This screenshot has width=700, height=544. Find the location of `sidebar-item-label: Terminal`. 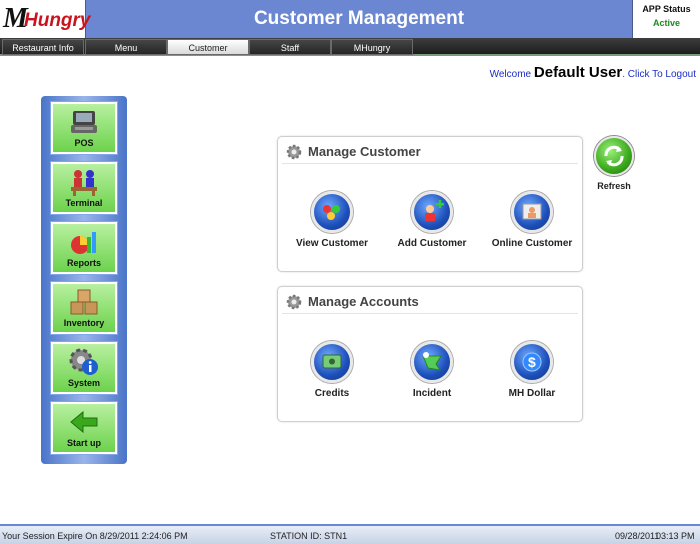

sidebar-item-label: Terminal is located at coordinates (84, 203).